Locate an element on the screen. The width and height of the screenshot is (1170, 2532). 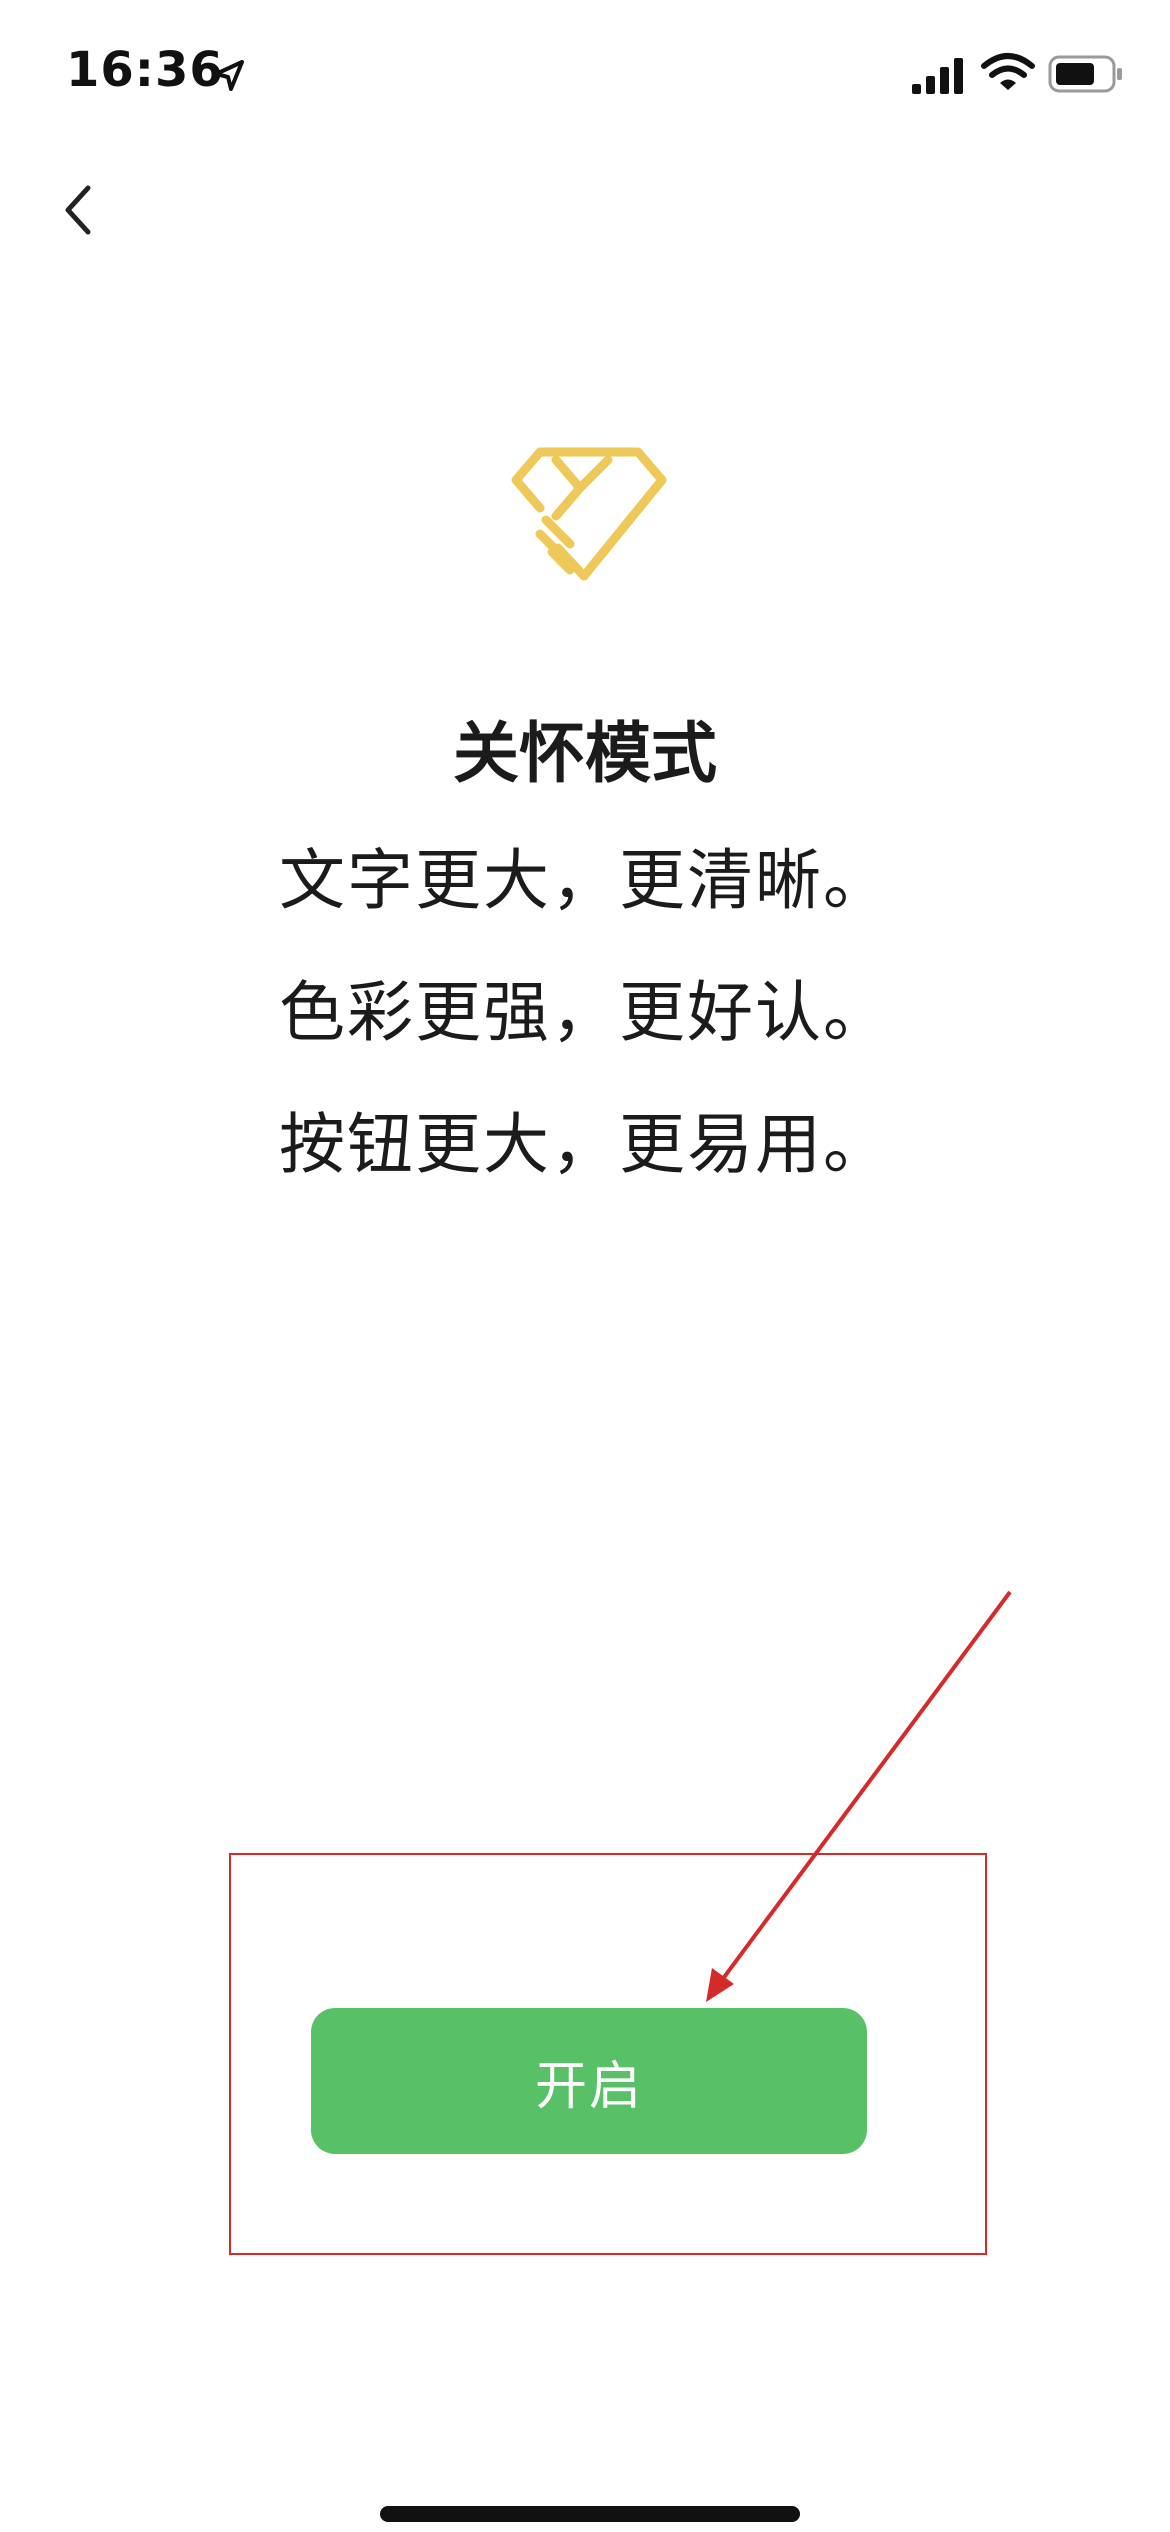
status-time: 16:36 is located at coordinates (145, 70).